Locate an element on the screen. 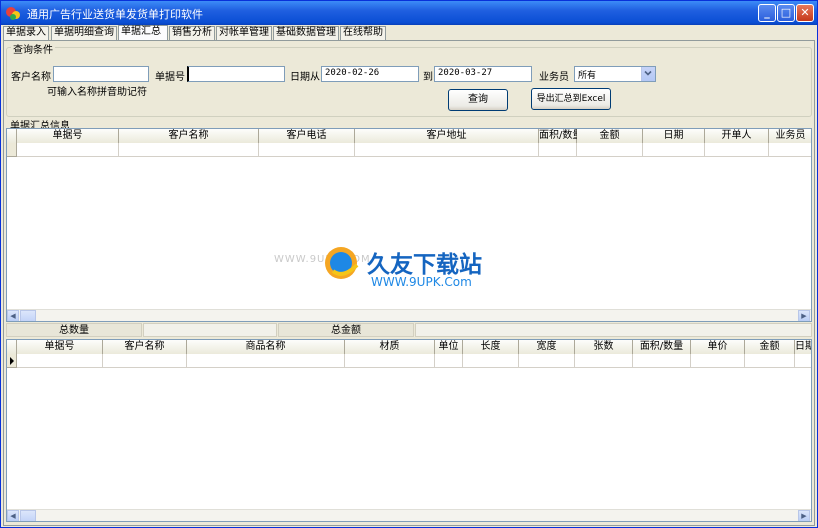  watermark-logo-icon is located at coordinates (342, 263).